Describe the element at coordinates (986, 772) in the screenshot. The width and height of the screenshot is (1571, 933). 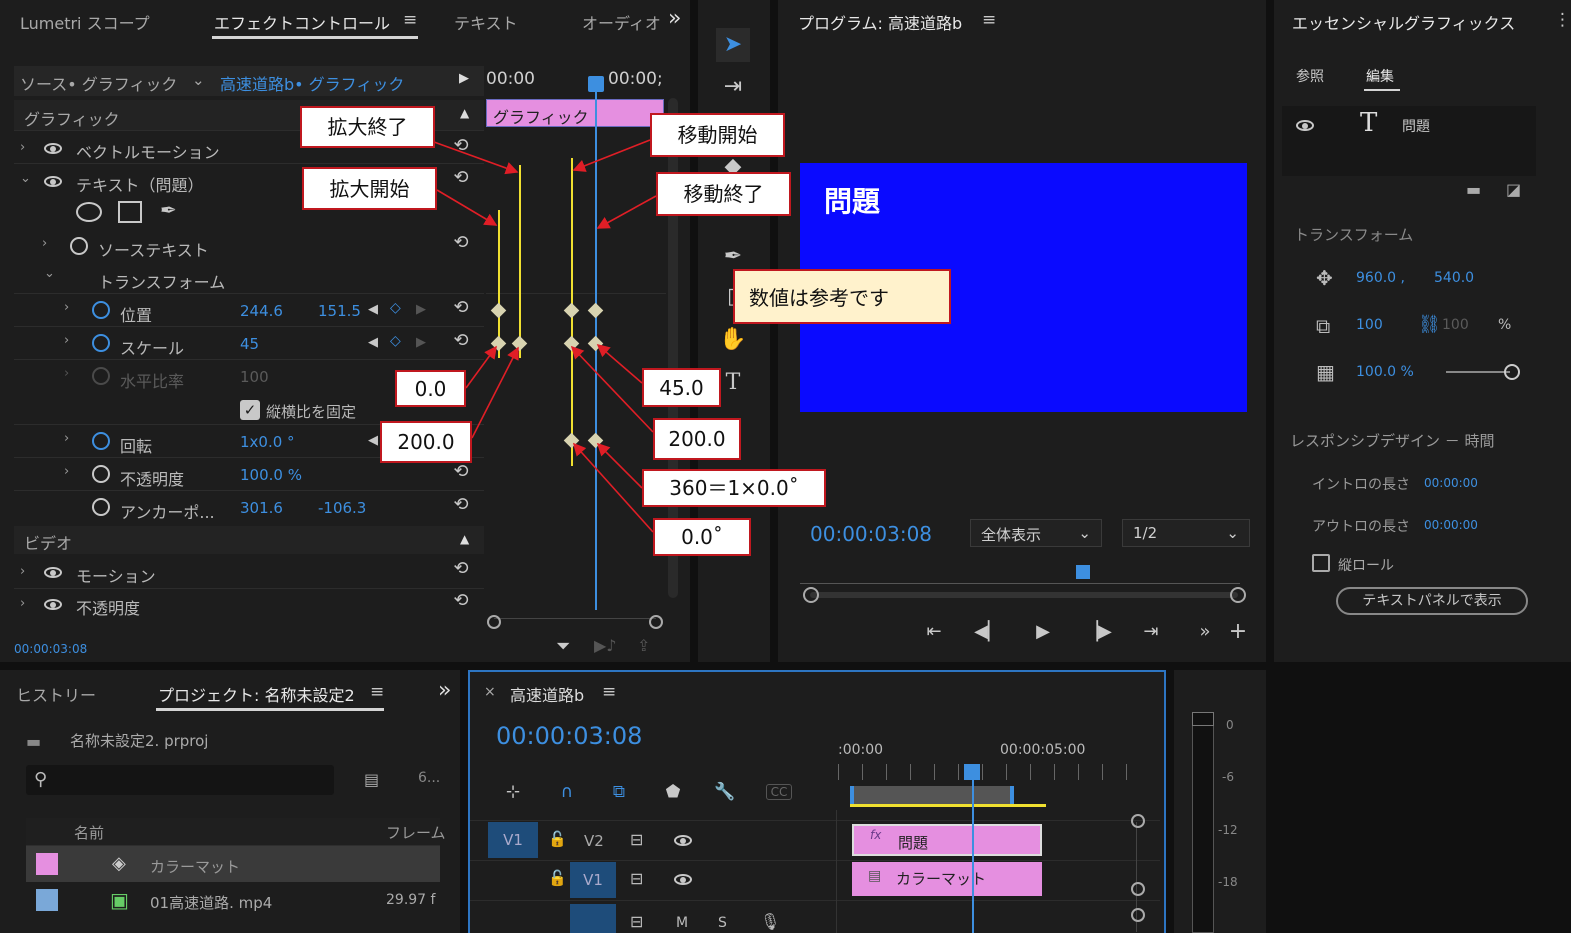
I see `timeline-ruler` at that location.